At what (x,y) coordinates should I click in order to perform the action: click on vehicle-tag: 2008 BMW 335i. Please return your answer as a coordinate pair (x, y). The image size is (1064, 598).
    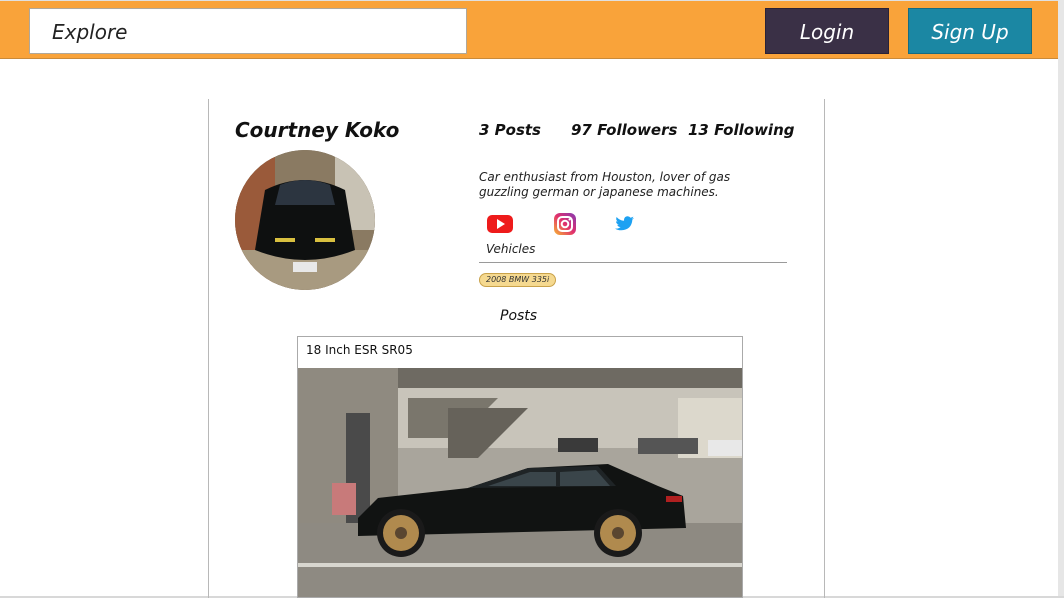
    Looking at the image, I should click on (518, 280).